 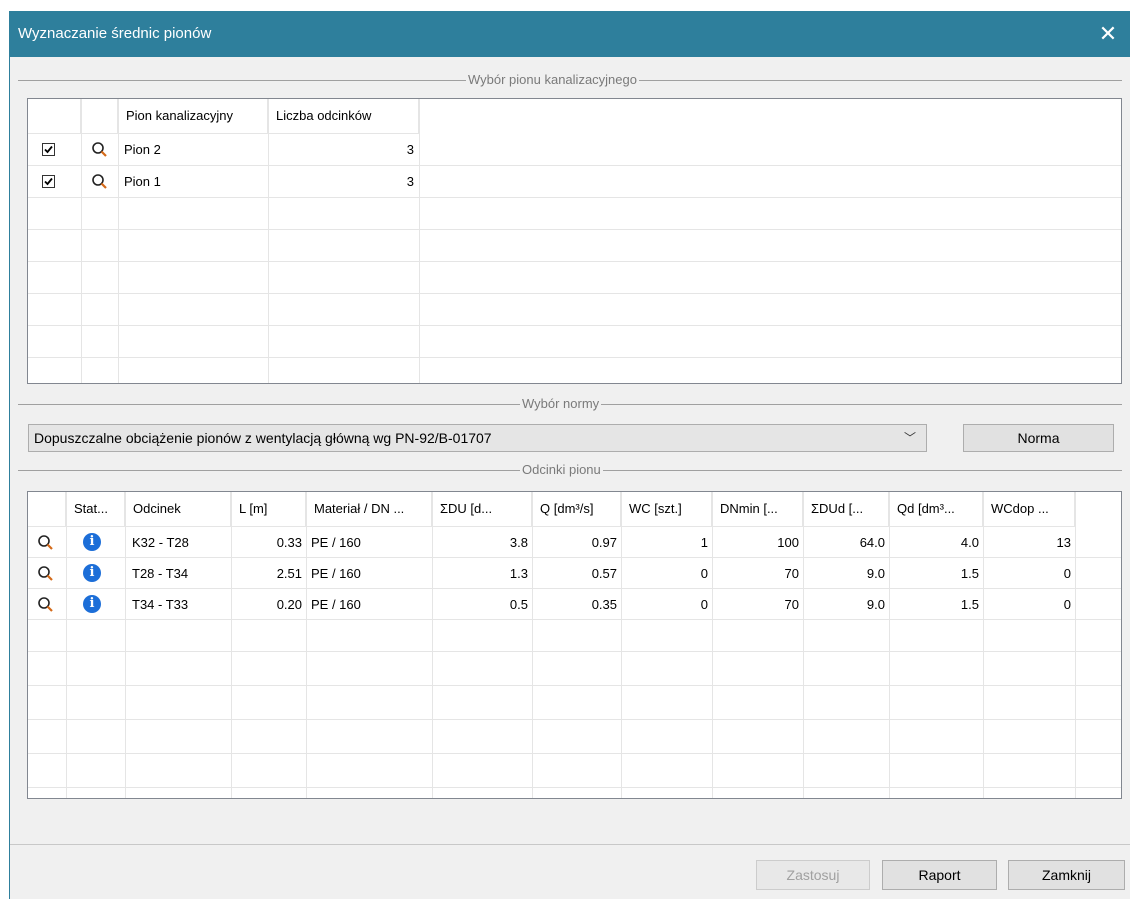 I want to click on cell-sdu: 1.3, so click(x=518, y=573).